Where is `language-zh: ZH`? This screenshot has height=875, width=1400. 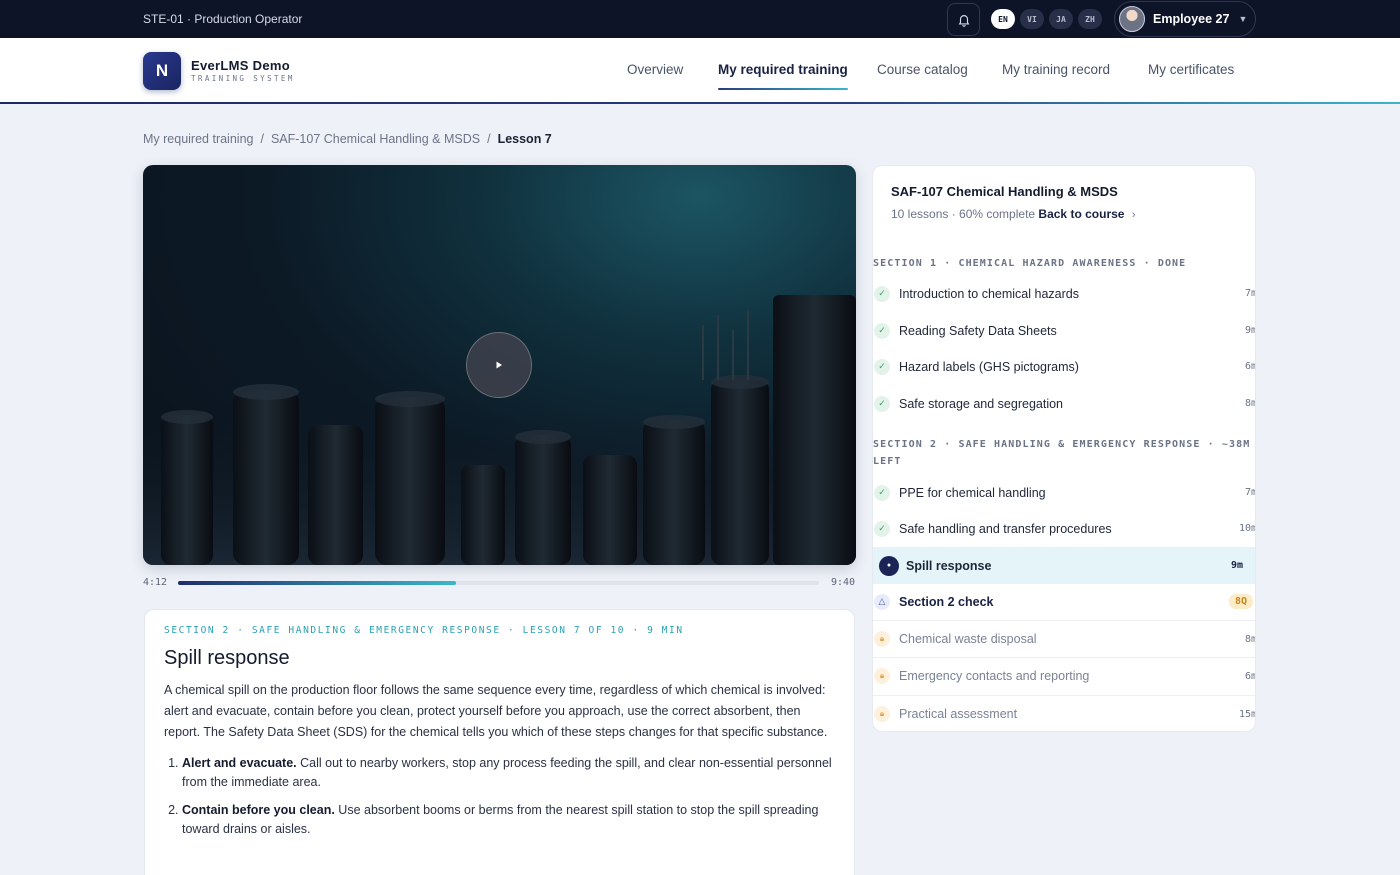
language-zh: ZH is located at coordinates (1090, 19).